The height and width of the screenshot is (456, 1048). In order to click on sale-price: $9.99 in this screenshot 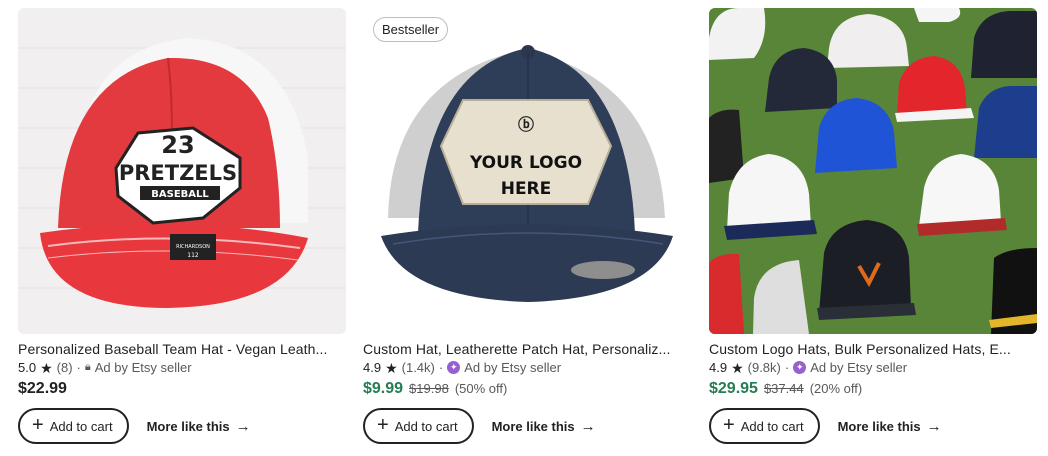, I will do `click(383, 388)`.